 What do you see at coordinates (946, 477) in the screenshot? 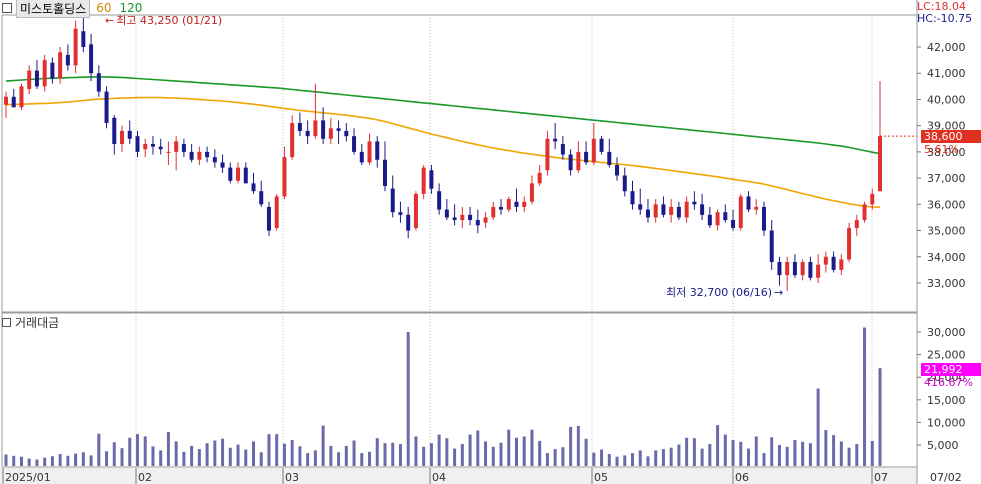
I see `x-axis-end-label: 07/02` at bounding box center [946, 477].